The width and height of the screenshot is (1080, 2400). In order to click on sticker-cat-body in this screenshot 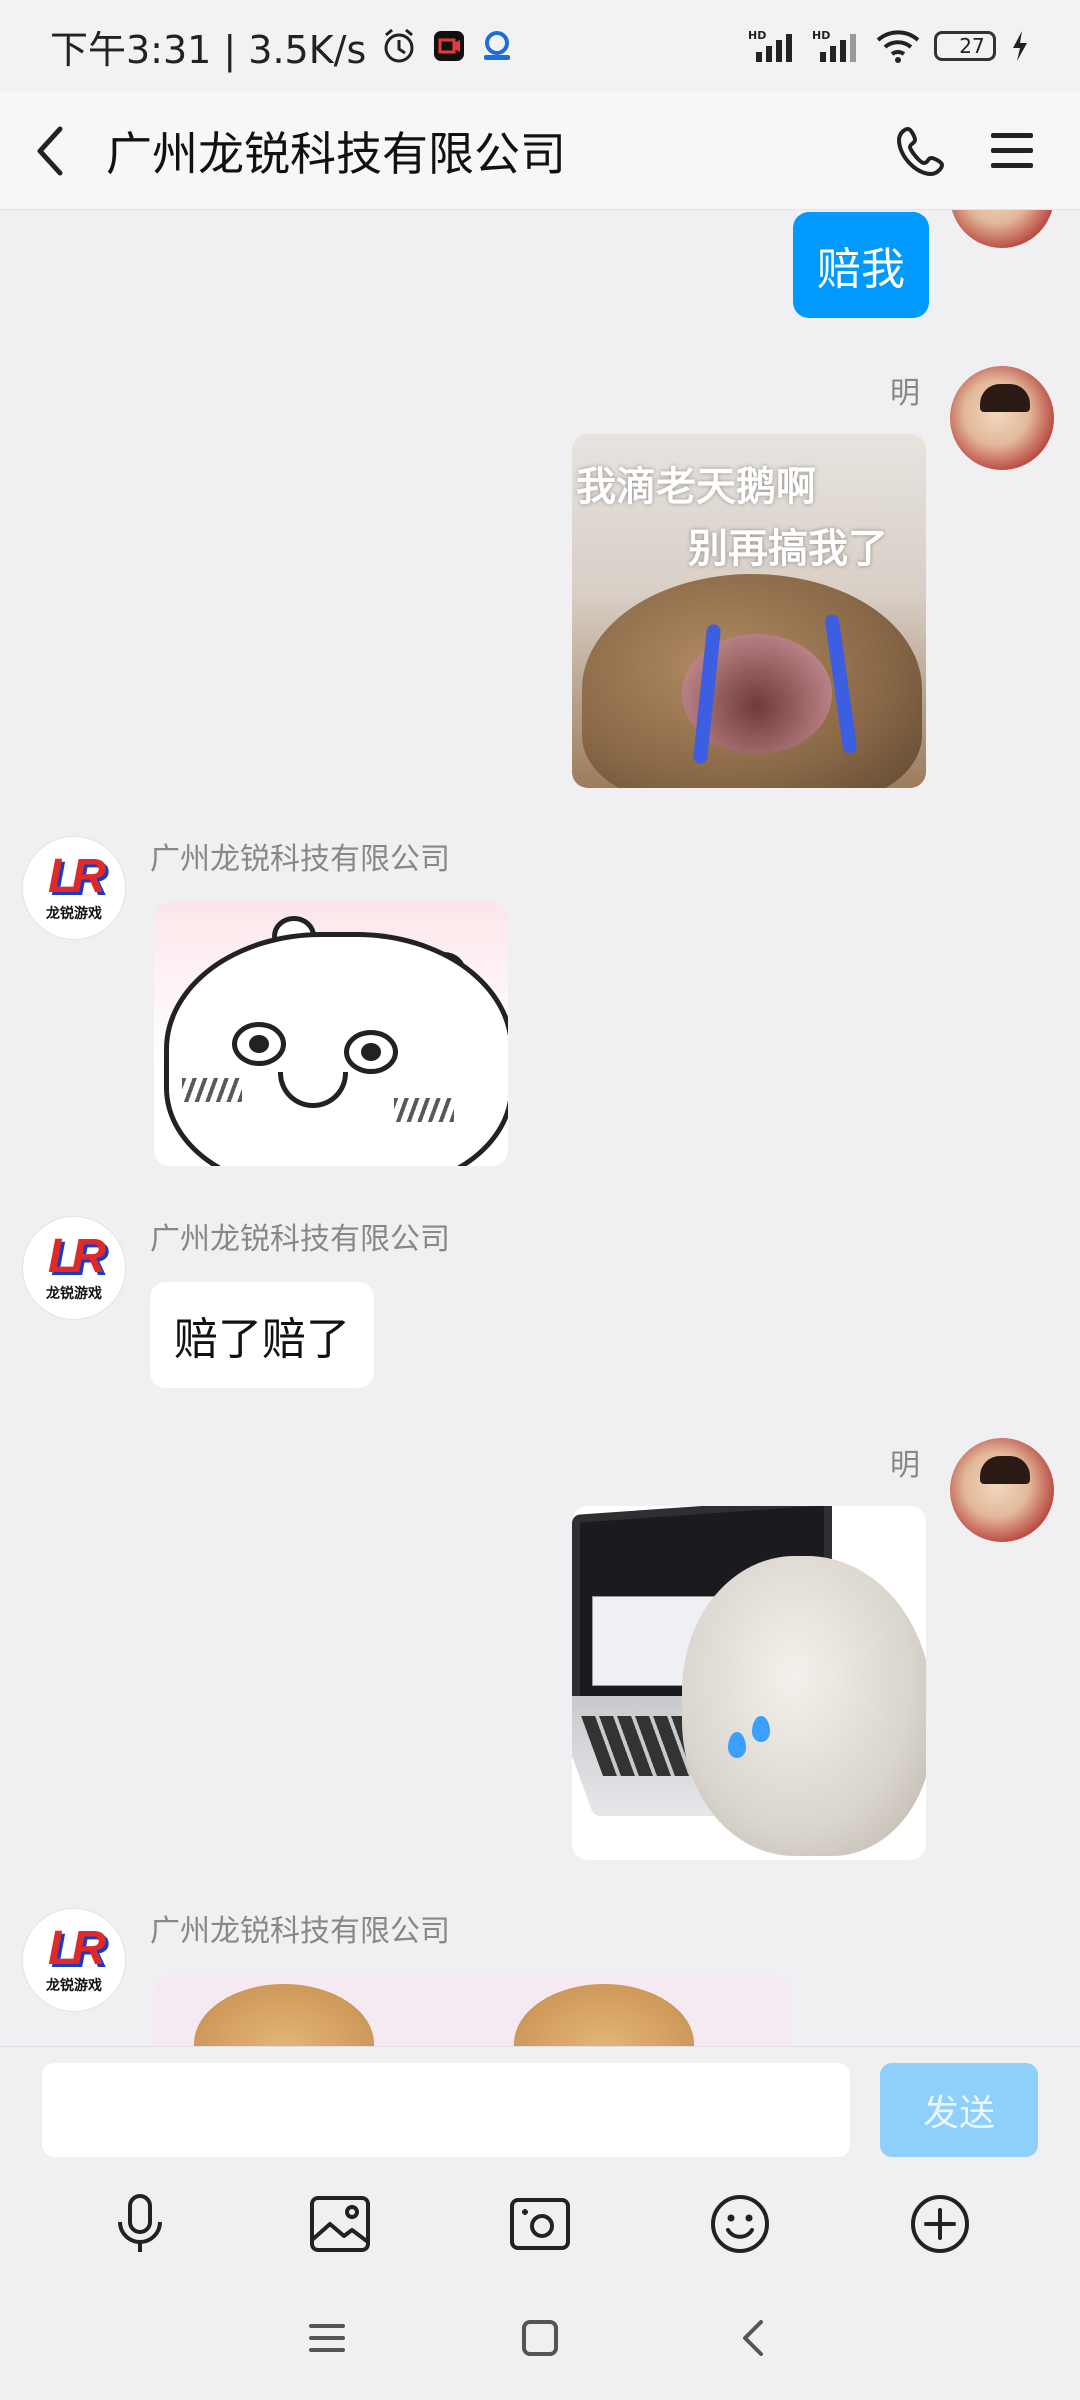, I will do `click(804, 1706)`.